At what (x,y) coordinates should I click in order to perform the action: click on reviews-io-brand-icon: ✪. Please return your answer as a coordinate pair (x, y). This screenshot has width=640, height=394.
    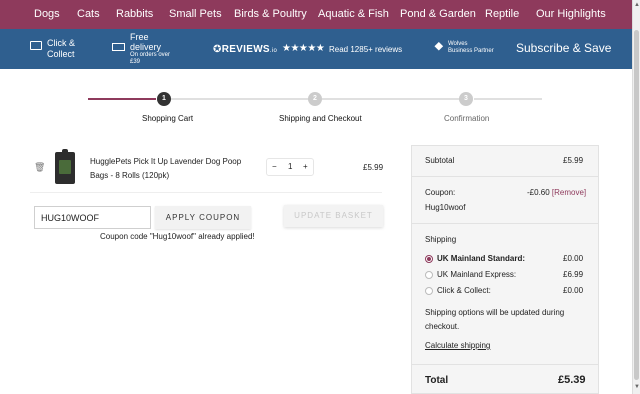
    Looking at the image, I should click on (217, 49).